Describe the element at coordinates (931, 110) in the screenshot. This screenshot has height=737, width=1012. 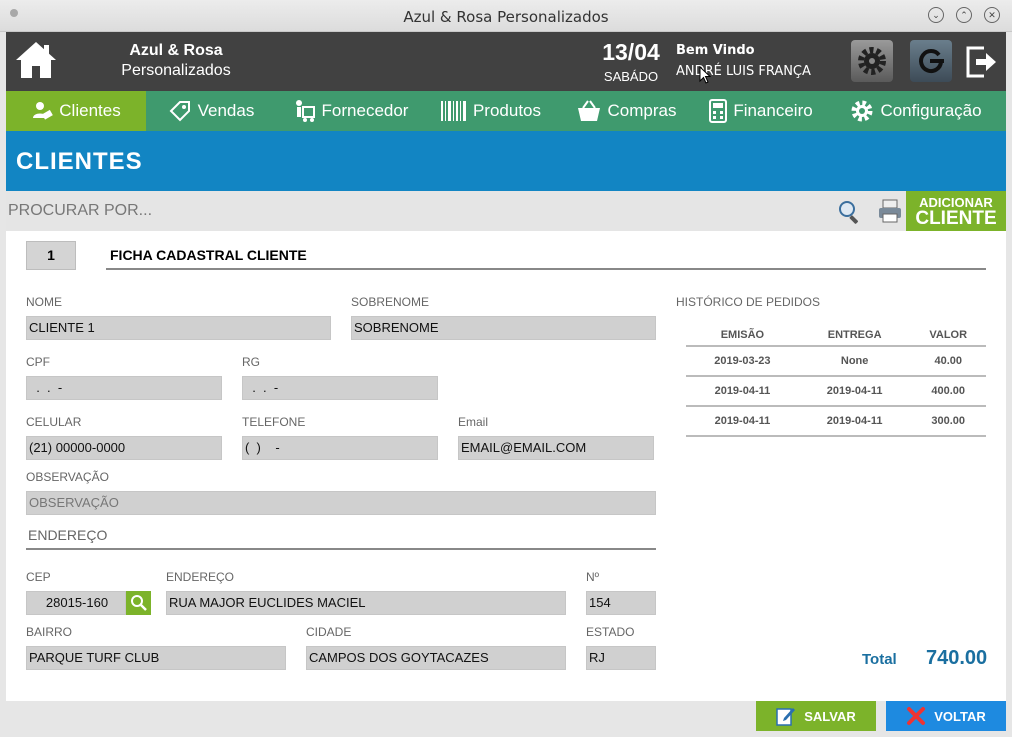
I see `nav-configuracao-label: Configuração` at that location.